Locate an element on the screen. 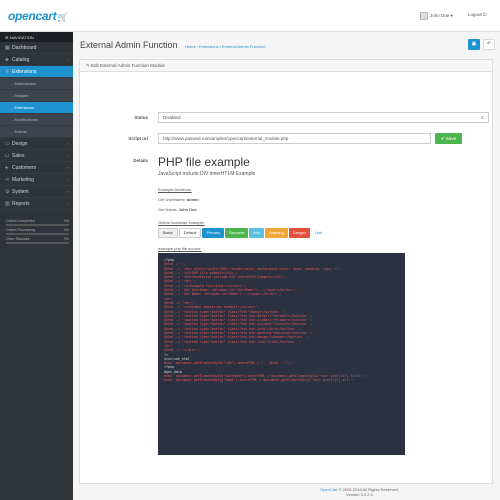  stat-orders-processing: Orders Processing 0% is located at coordinates (37, 231).